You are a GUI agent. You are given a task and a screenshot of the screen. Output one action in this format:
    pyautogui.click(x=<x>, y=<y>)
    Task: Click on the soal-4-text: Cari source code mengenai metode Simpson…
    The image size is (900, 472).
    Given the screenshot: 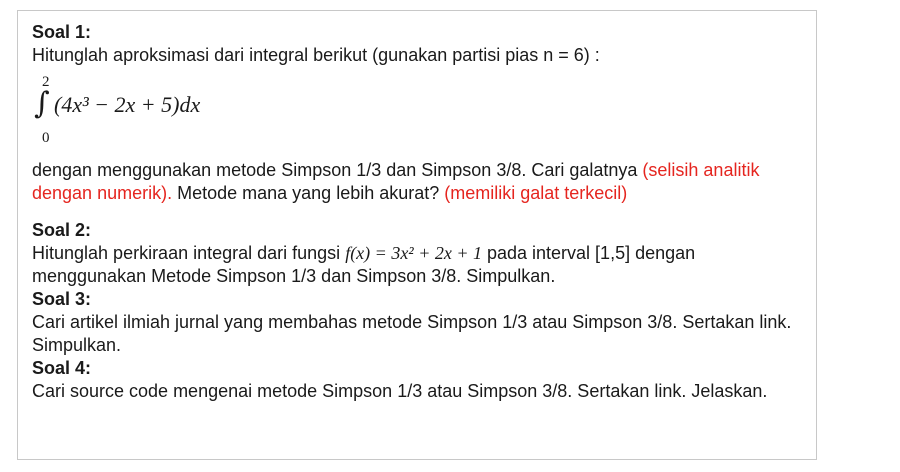 What is the action you would take?
    pyautogui.click(x=400, y=391)
    